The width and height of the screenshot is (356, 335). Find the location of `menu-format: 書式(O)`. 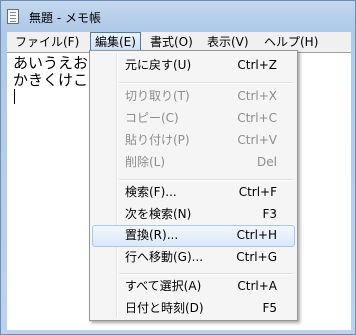

menu-format: 書式(O) is located at coordinates (171, 42).